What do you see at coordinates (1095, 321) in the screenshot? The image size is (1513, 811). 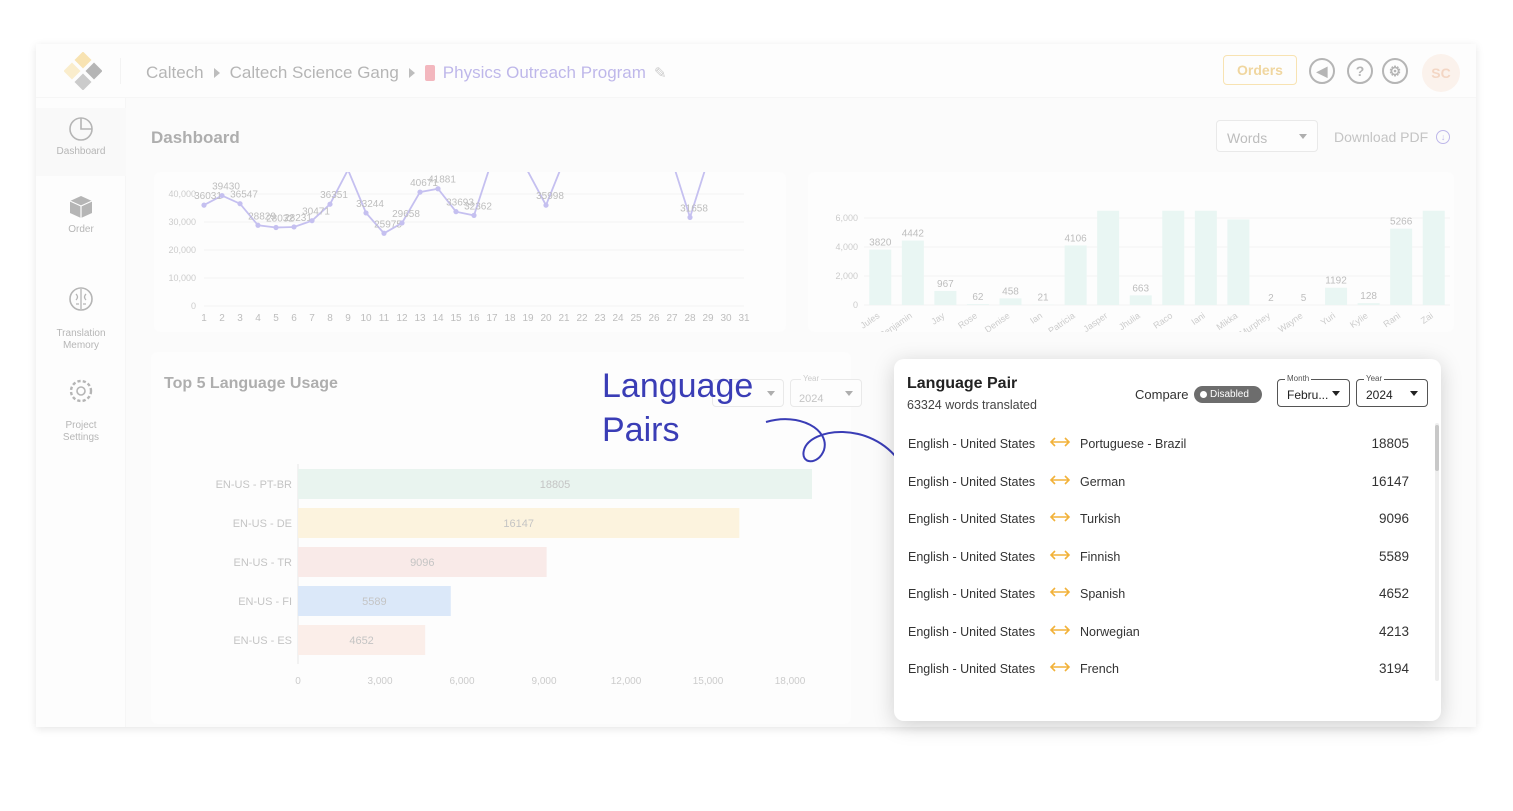 I see `bar-chart-category-label: Jasper` at bounding box center [1095, 321].